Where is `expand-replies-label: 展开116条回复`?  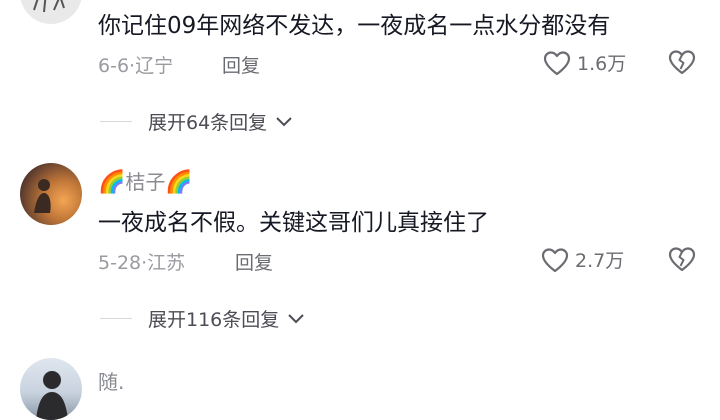
expand-replies-label: 展开116条回复 is located at coordinates (214, 320).